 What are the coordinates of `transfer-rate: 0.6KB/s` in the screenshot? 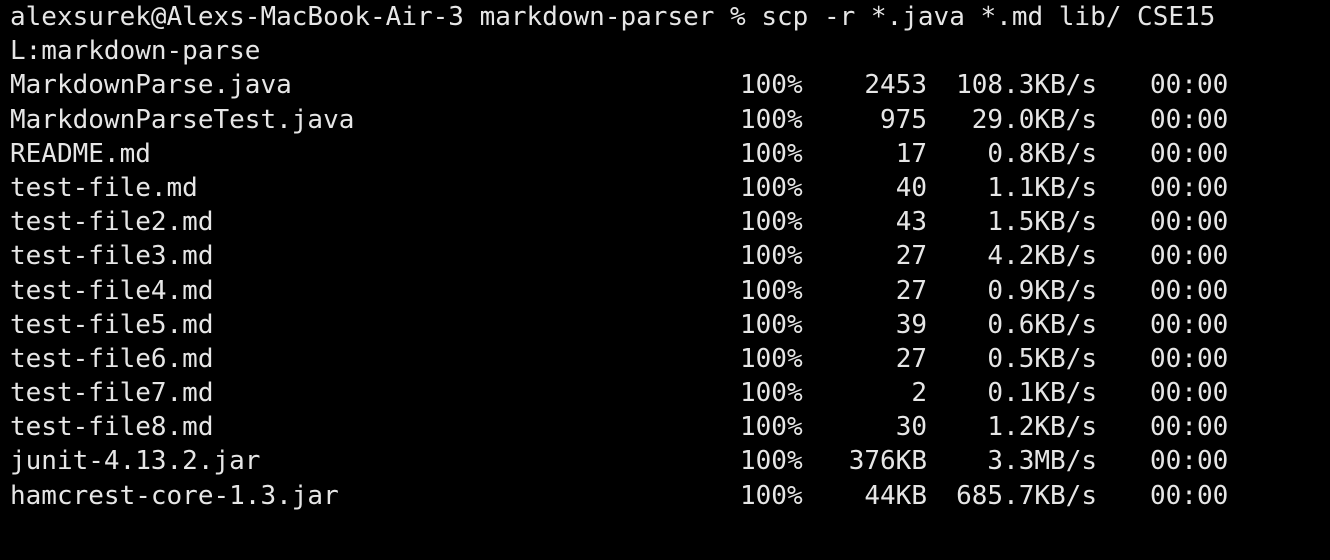 It's located at (1042, 324).